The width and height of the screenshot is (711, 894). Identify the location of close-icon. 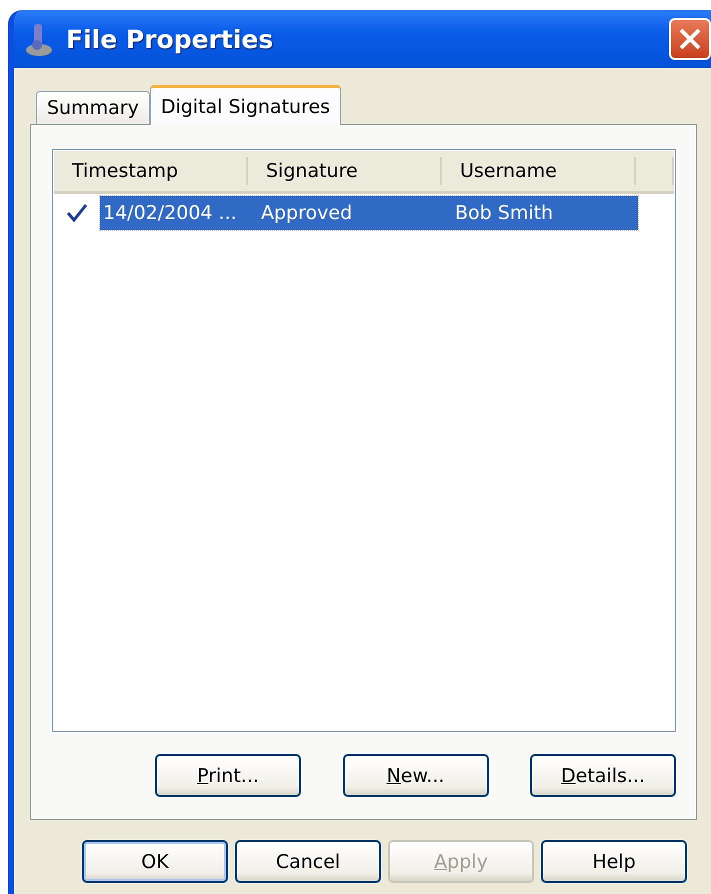
(690, 39).